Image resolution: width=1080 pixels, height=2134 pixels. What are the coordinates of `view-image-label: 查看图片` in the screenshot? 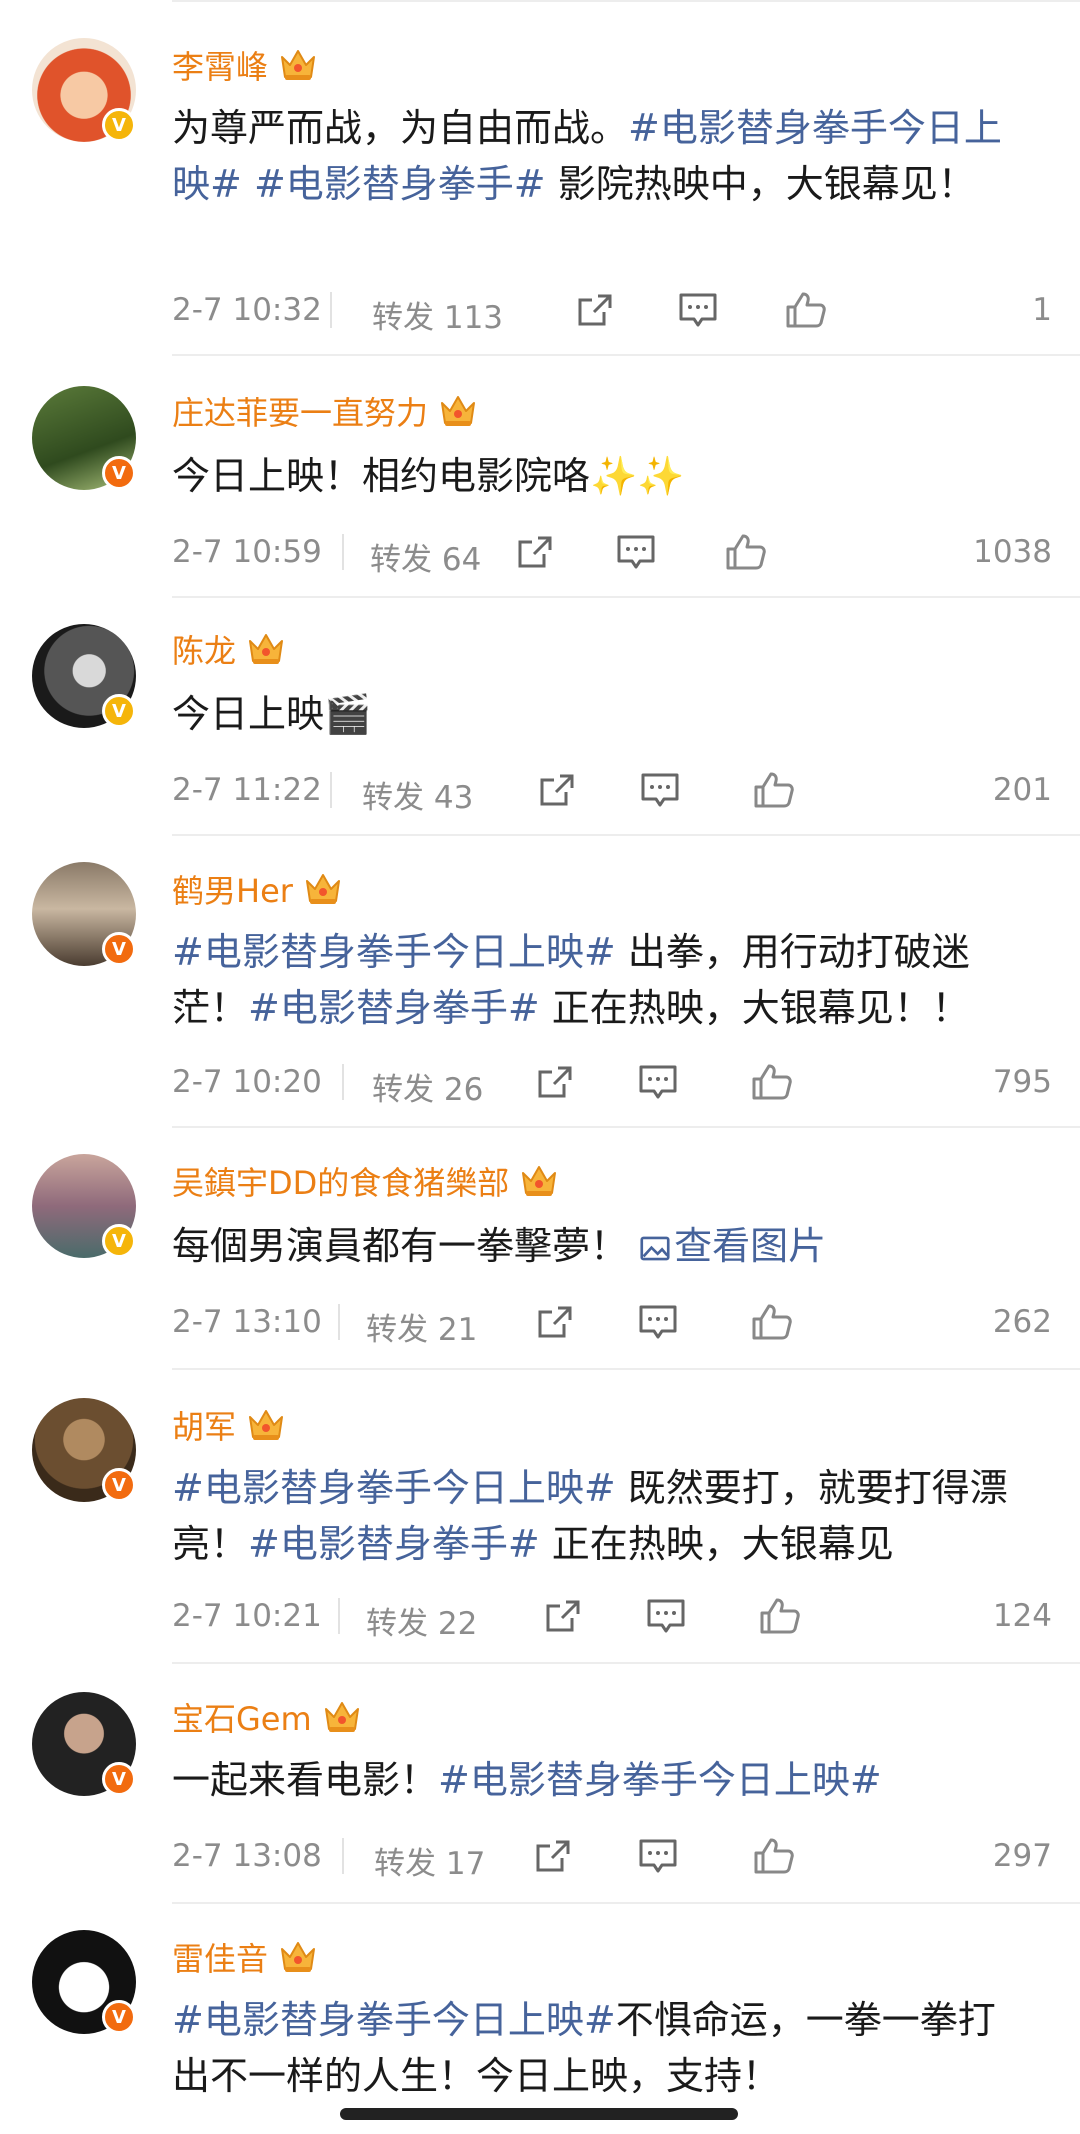 It's located at (750, 1246).